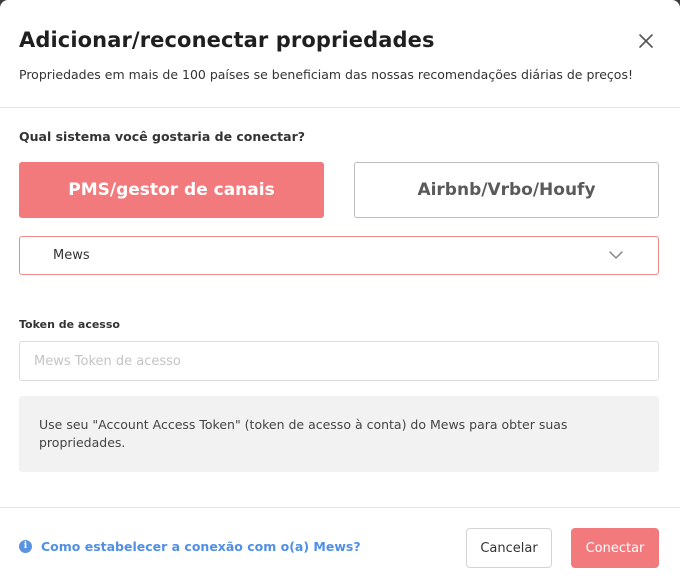 This screenshot has width=680, height=587. What do you see at coordinates (227, 40) in the screenshot?
I see `dialog-title: Adicionar/reconectar propriedades` at bounding box center [227, 40].